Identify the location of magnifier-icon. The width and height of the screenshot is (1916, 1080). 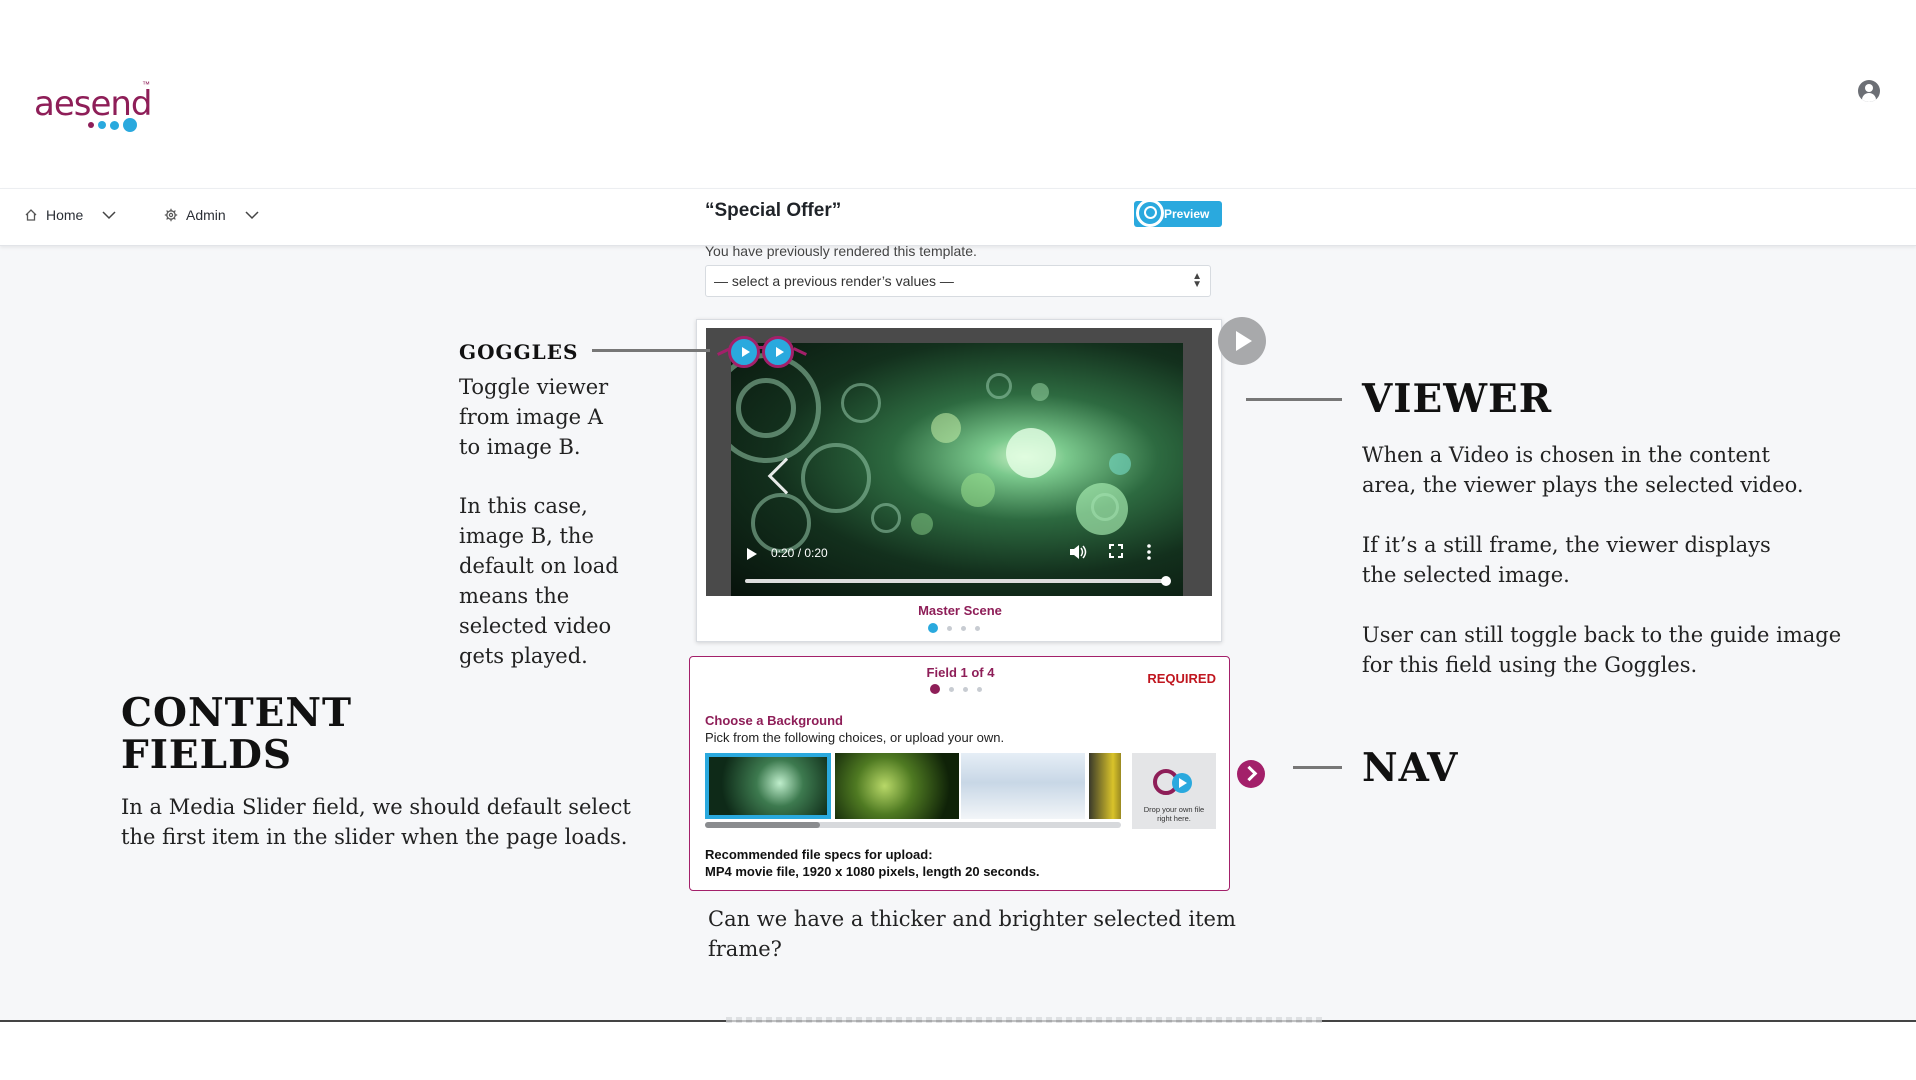
(1150, 213).